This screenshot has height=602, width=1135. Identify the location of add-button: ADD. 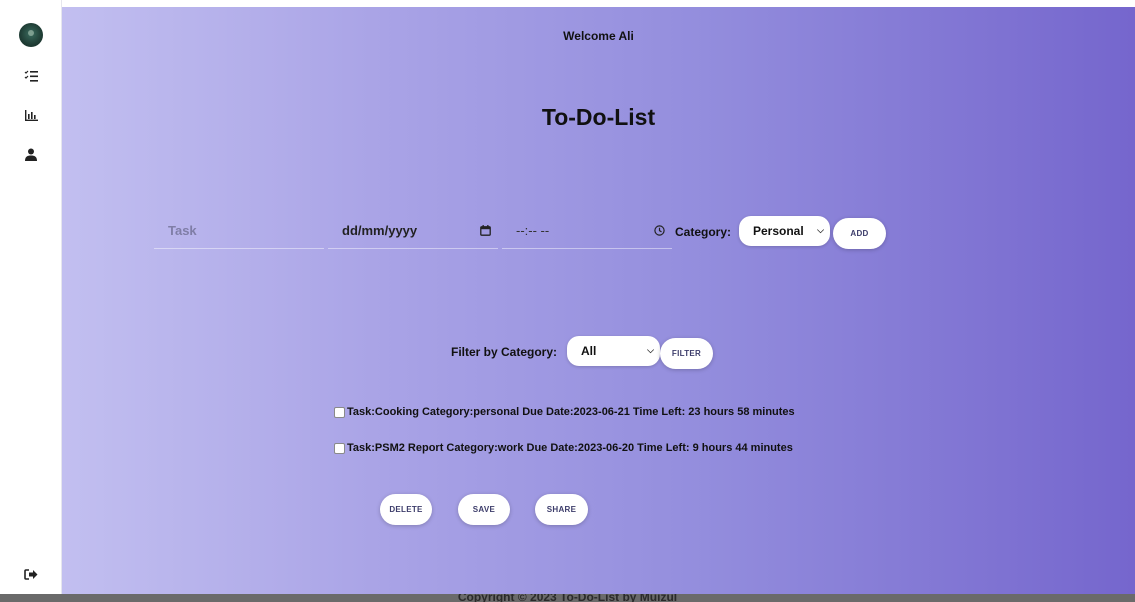
(859, 233).